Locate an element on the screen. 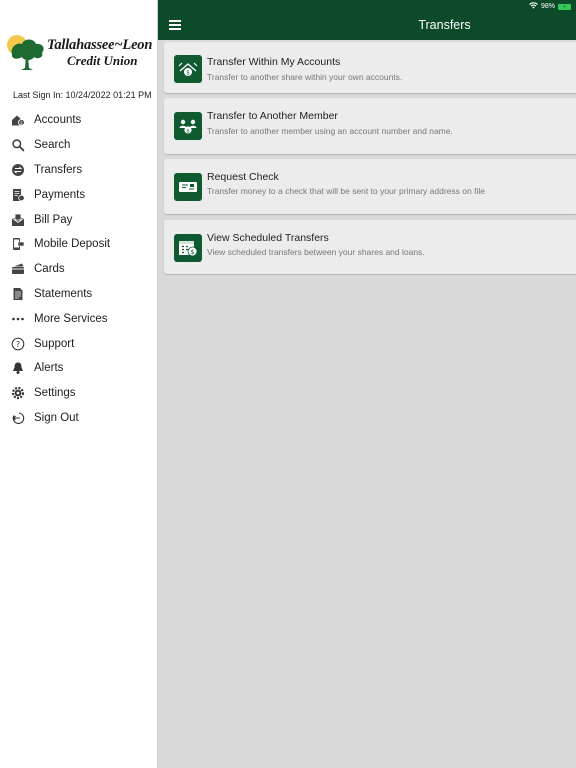  sidebar-item-label: Sign Out is located at coordinates (56, 417).